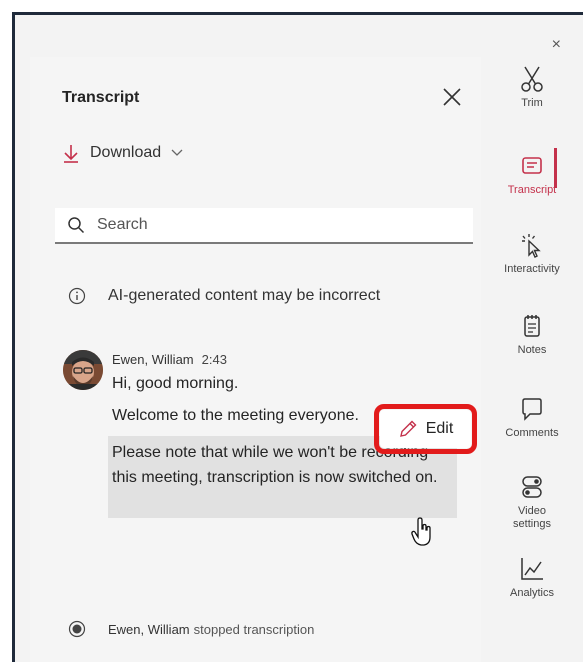  I want to click on sidebar-item-notes: Notes, so click(532, 334).